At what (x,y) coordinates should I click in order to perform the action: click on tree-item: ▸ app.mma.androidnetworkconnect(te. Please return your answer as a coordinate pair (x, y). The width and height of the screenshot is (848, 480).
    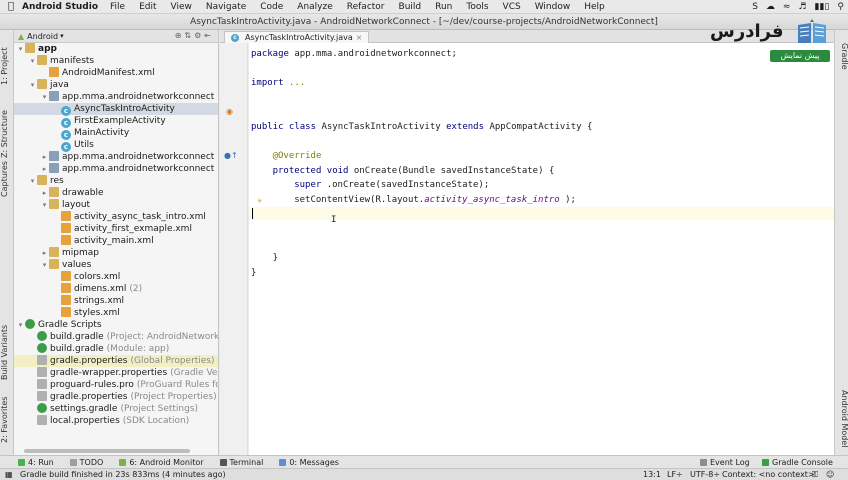
    Looking at the image, I should click on (116, 169).